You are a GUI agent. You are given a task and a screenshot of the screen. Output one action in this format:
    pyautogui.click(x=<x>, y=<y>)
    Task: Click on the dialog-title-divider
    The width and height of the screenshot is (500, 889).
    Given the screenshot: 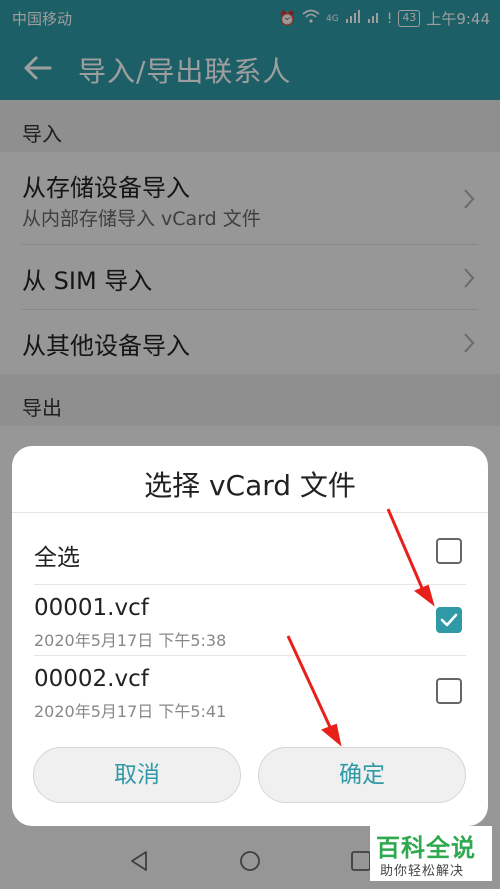 What is the action you would take?
    pyautogui.click(x=250, y=512)
    